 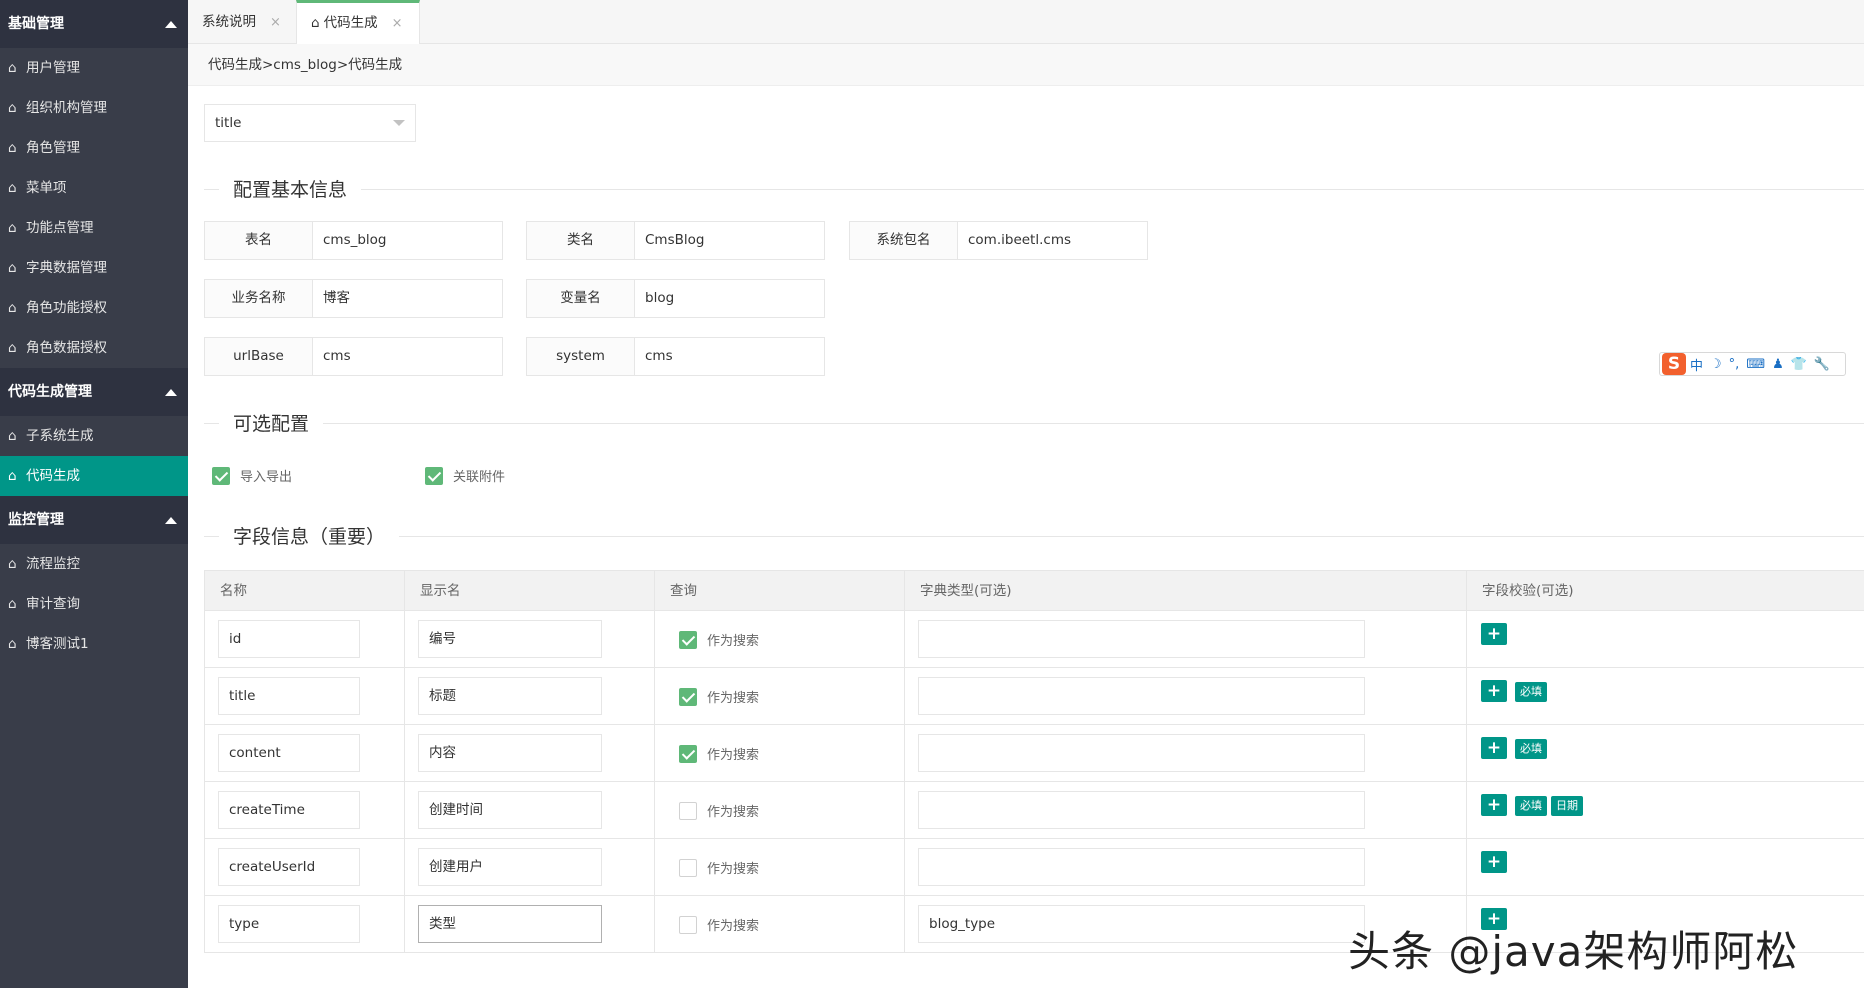 I want to click on var-name-input: blog, so click(x=729, y=298).